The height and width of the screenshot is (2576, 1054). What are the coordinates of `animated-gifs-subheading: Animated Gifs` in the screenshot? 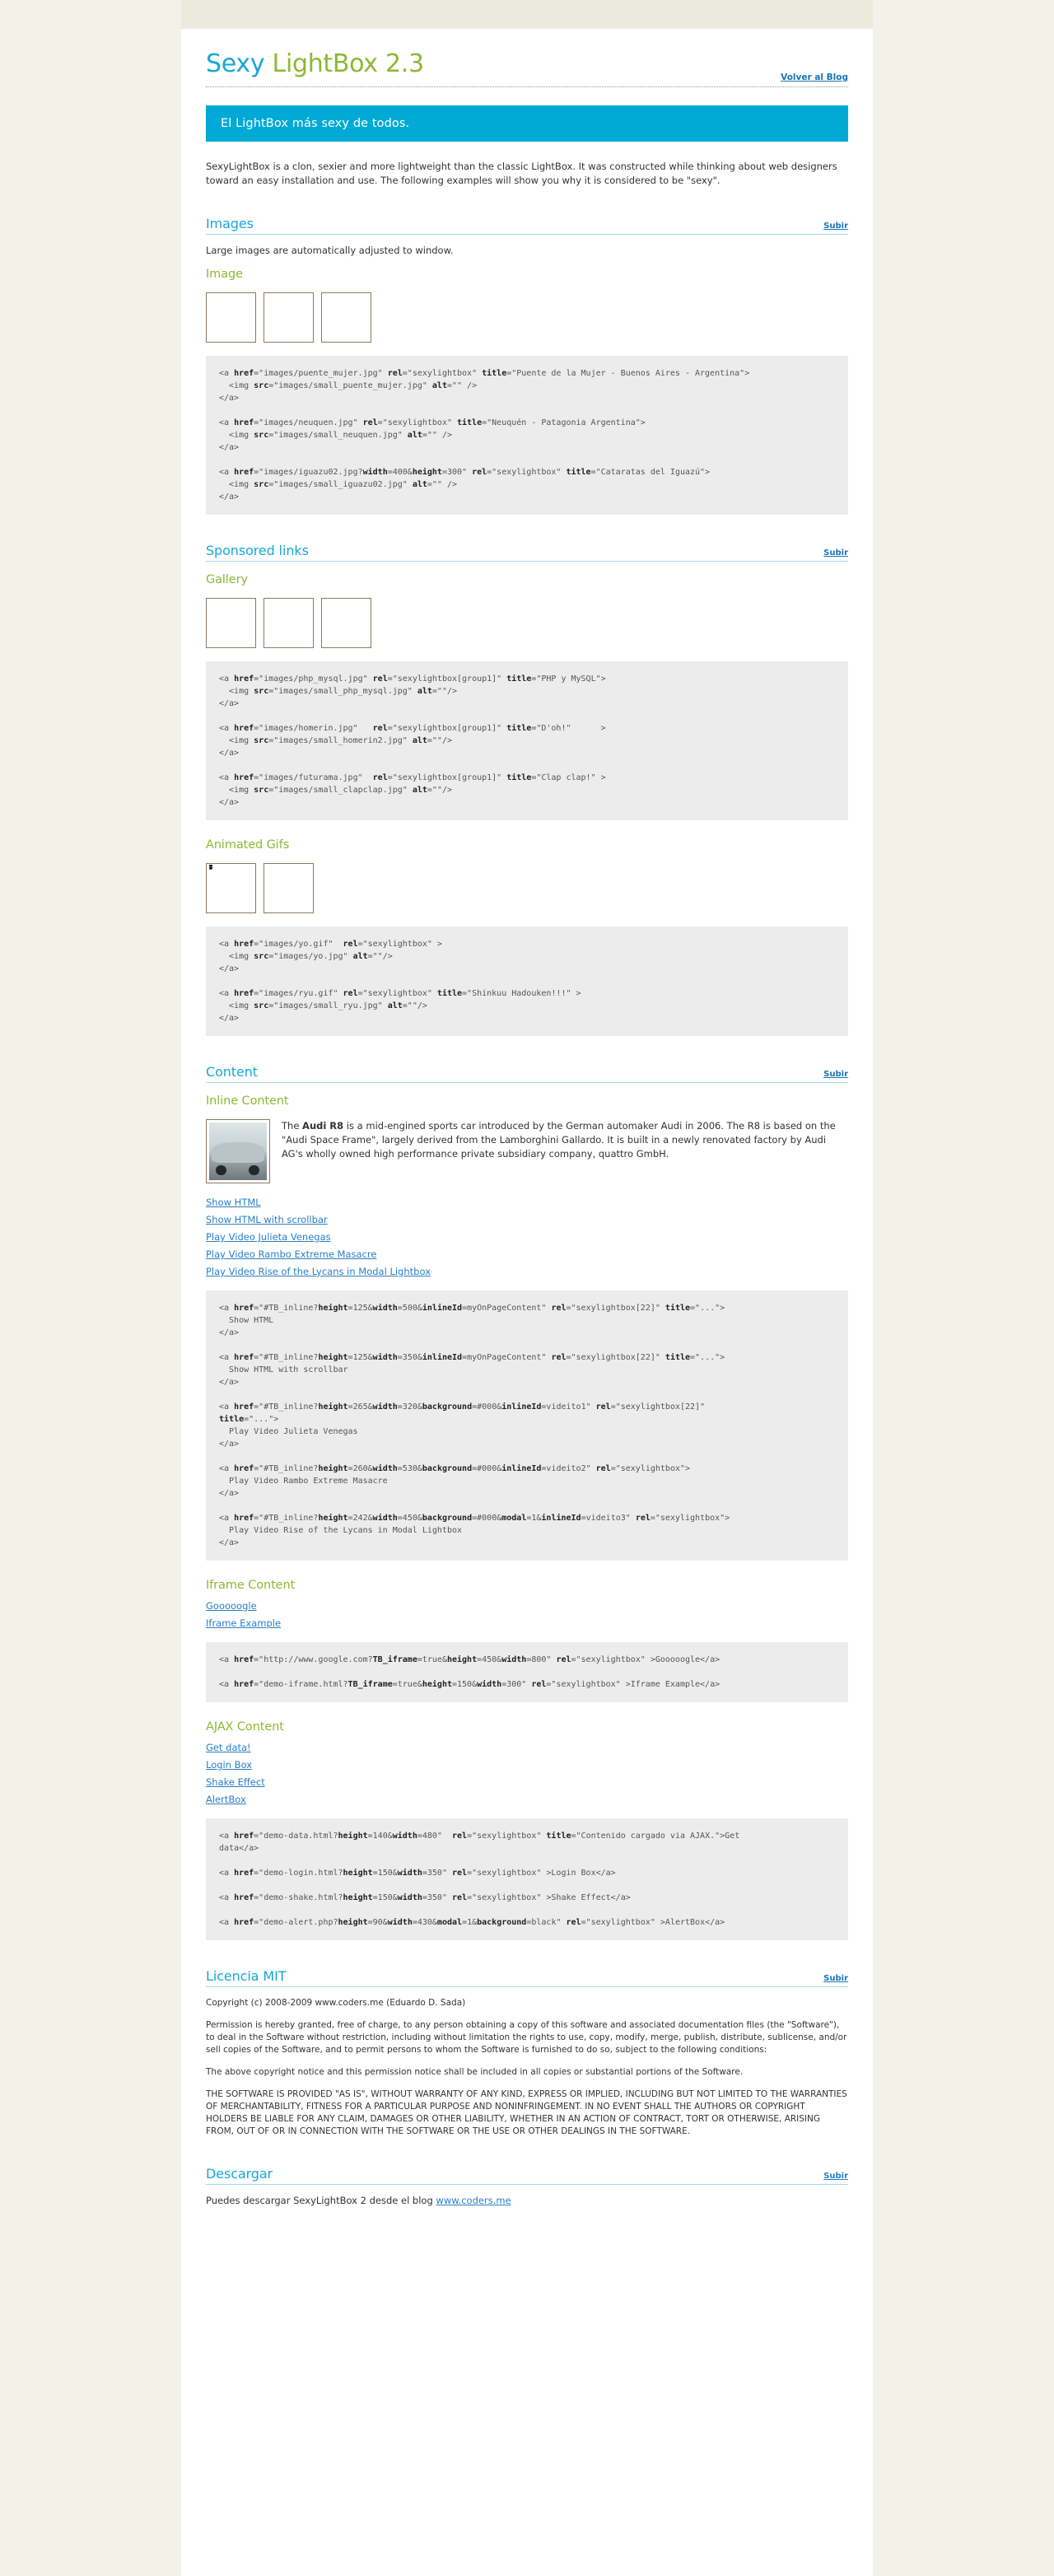 It's located at (248, 845).